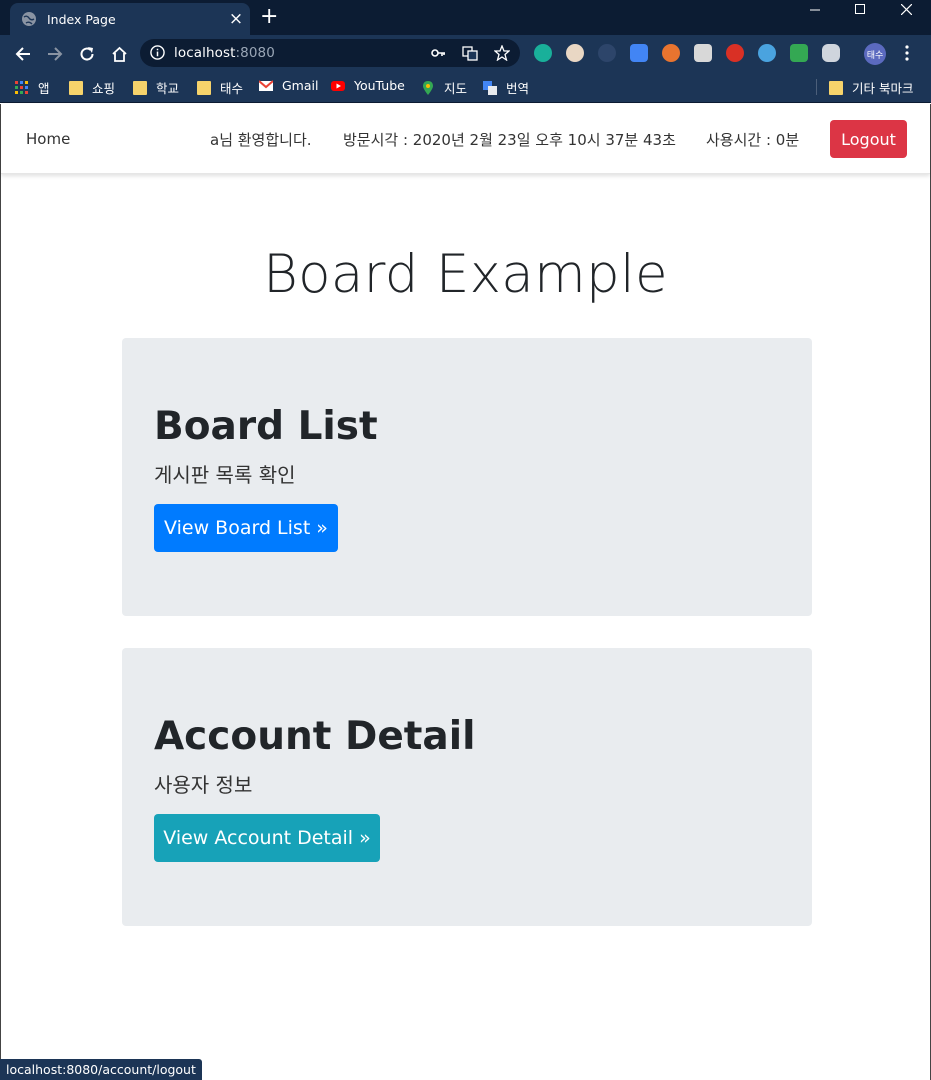 The image size is (931, 1080). What do you see at coordinates (575, 53) in the screenshot?
I see `extension-pill-icon` at bounding box center [575, 53].